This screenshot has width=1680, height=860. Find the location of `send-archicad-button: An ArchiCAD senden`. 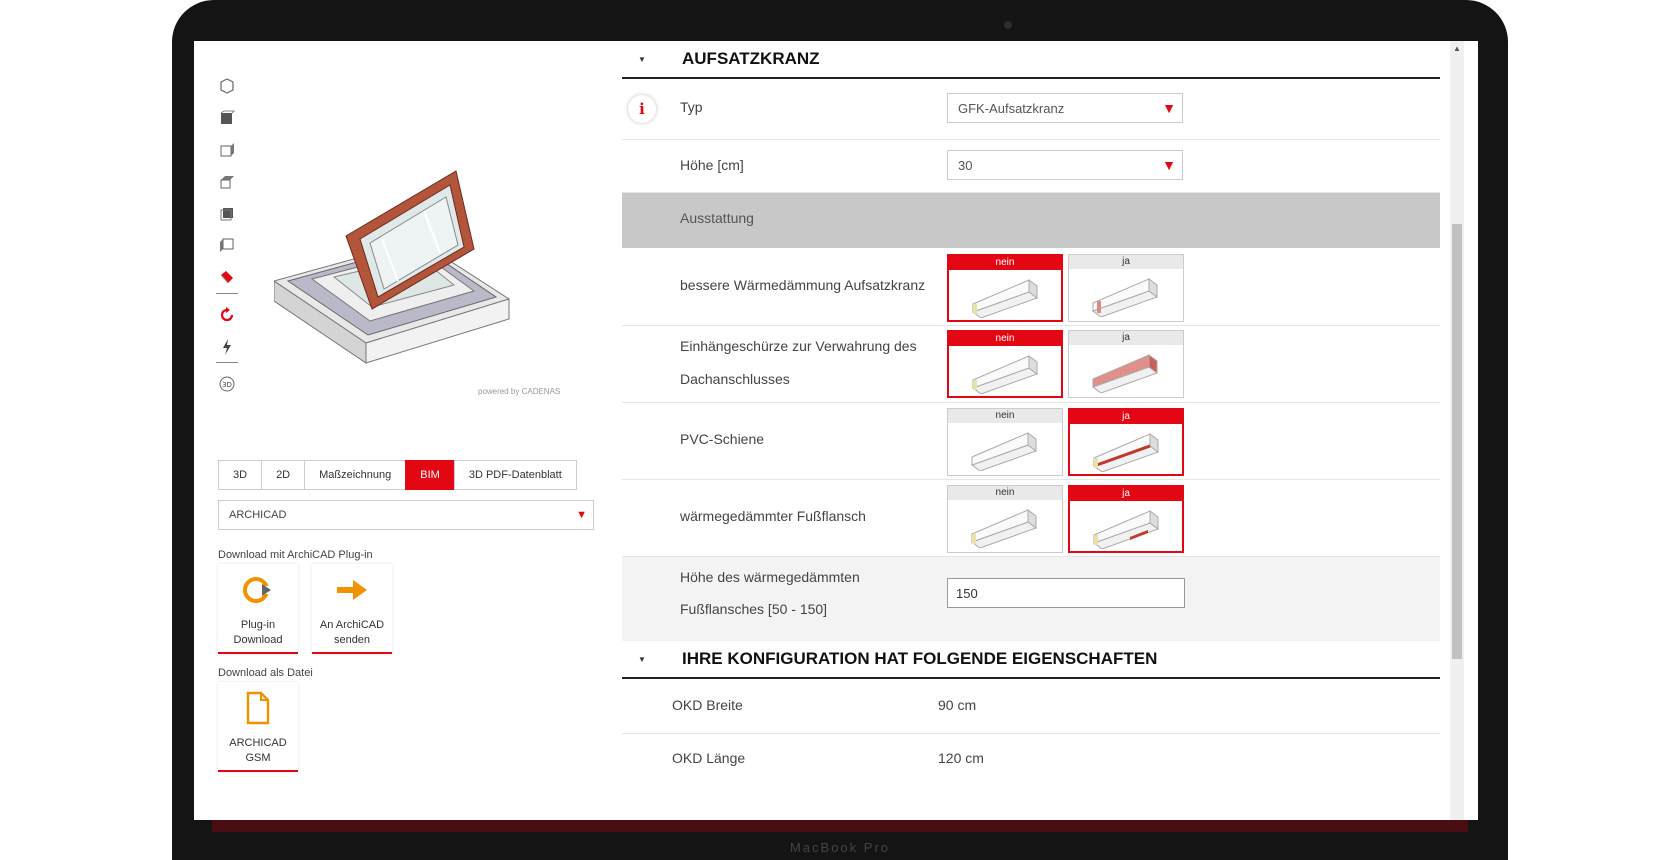

send-archicad-button: An ArchiCAD senden is located at coordinates (352, 609).